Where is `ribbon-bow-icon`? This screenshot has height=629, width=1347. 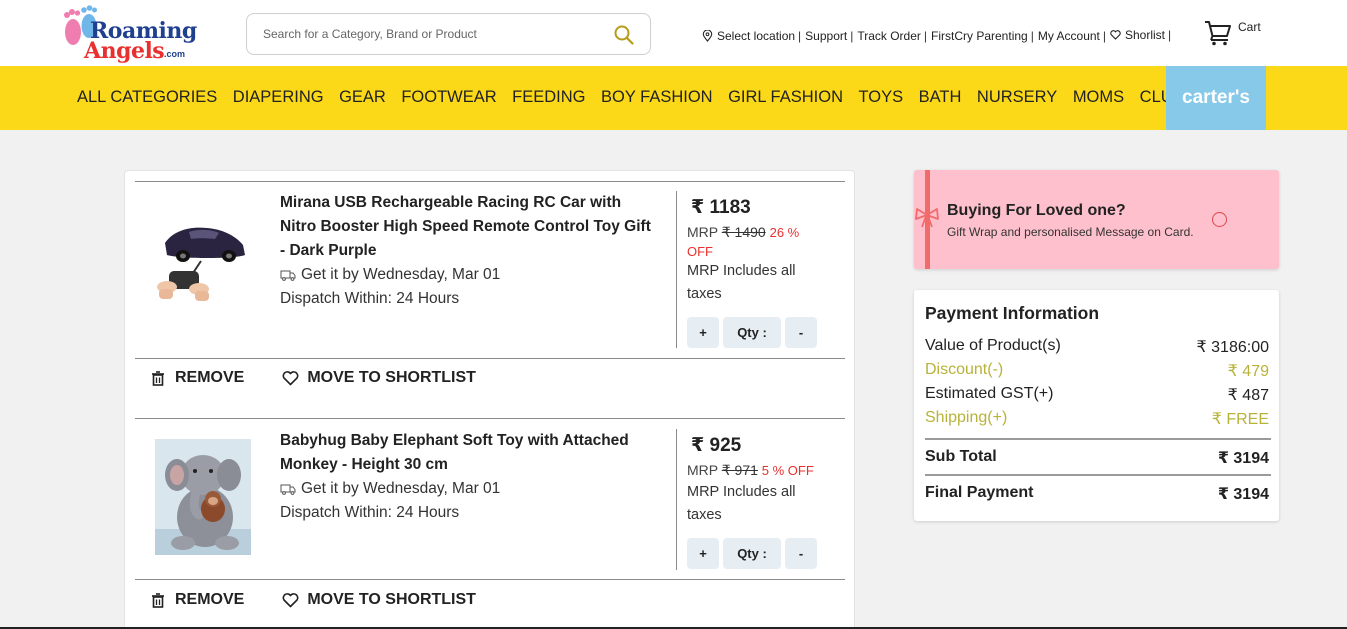 ribbon-bow-icon is located at coordinates (927, 218).